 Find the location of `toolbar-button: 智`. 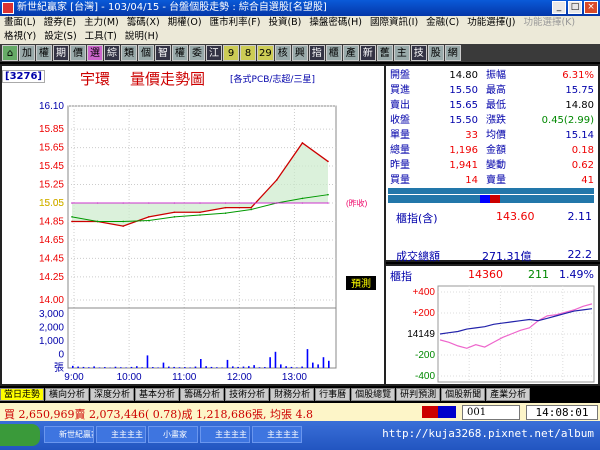

toolbar-button: 智 is located at coordinates (163, 53).